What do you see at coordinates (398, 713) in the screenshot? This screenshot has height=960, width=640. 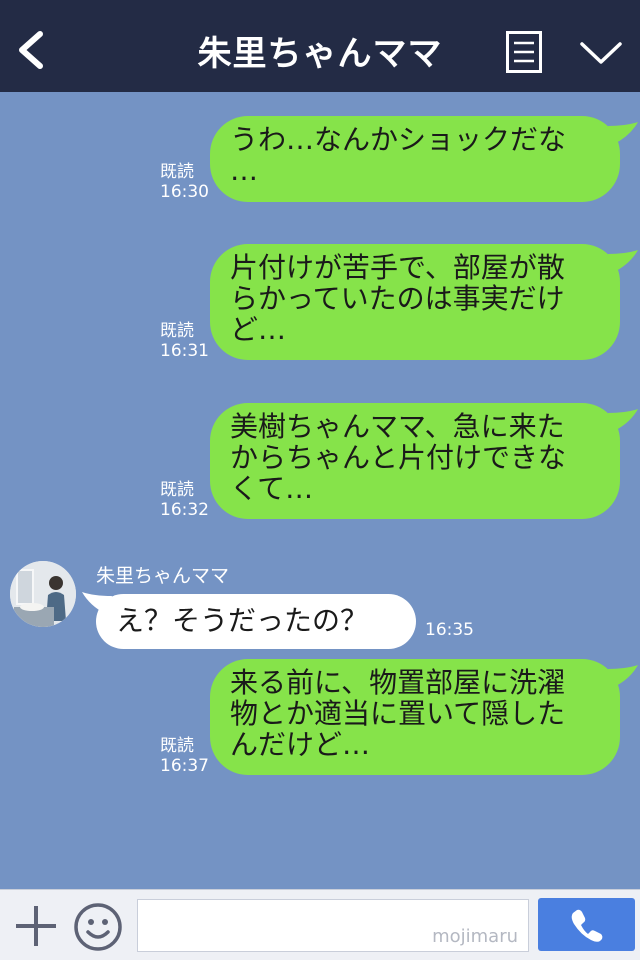 I see `message-line: 物とか適当に置いて隠した` at bounding box center [398, 713].